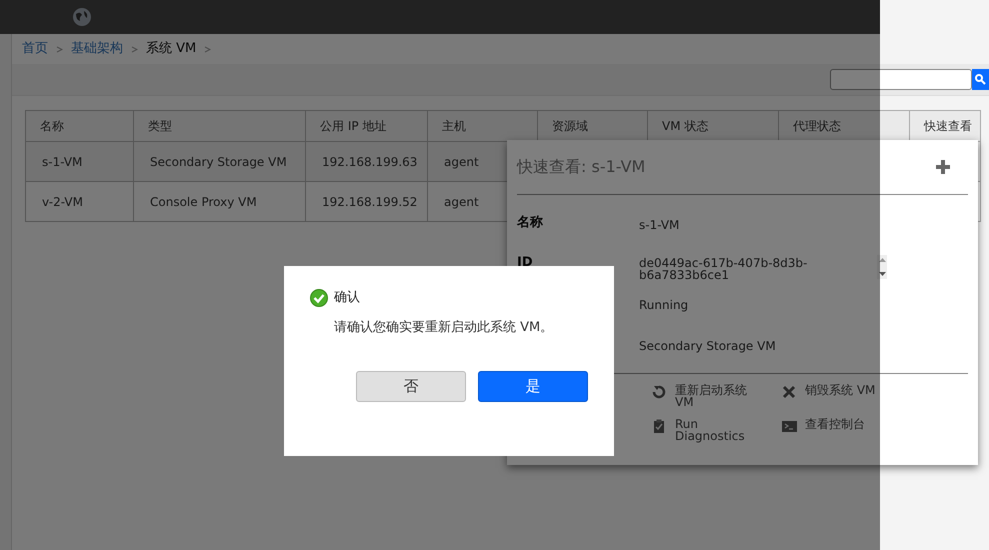 The height and width of the screenshot is (550, 989). Describe the element at coordinates (852, 430) in the screenshot. I see `action-link: 查看控制台` at that location.